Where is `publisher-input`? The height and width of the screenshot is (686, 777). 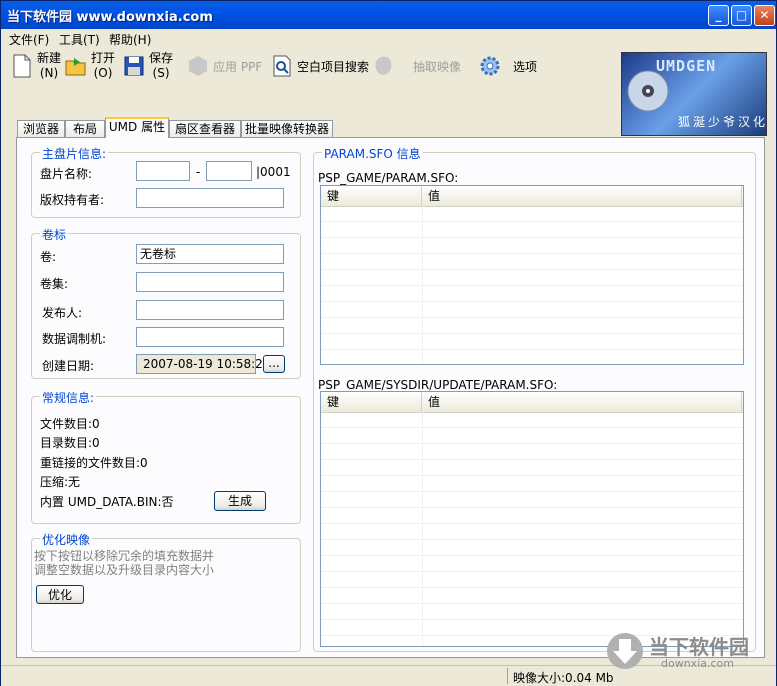 publisher-input is located at coordinates (210, 310).